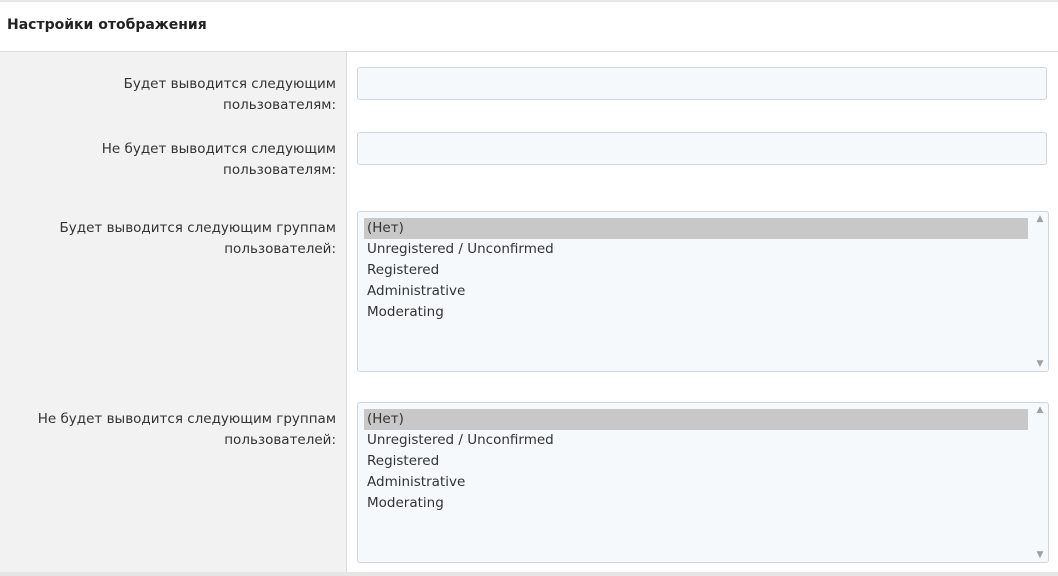 This screenshot has width=1058, height=576. What do you see at coordinates (702, 83) in the screenshot?
I see `show-users-input` at bounding box center [702, 83].